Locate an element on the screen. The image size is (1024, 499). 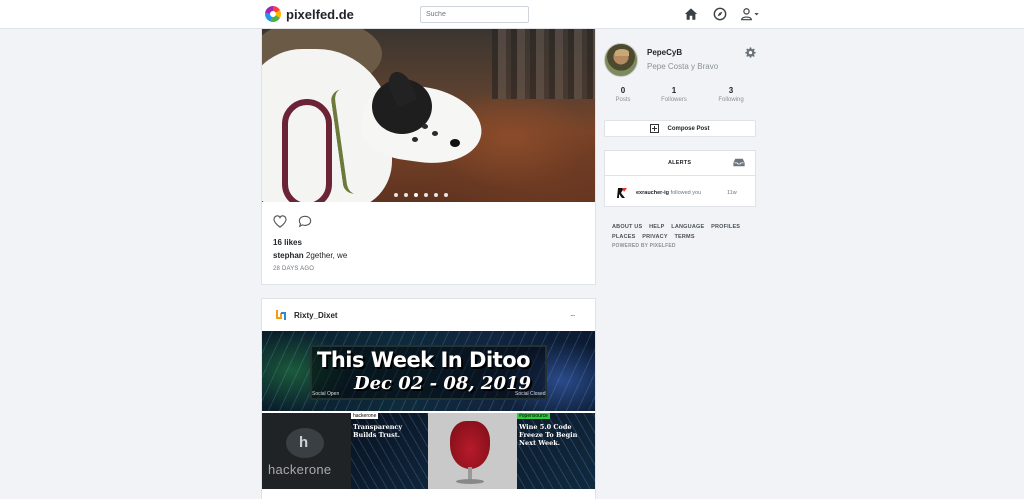
search-input is located at coordinates (474, 14).